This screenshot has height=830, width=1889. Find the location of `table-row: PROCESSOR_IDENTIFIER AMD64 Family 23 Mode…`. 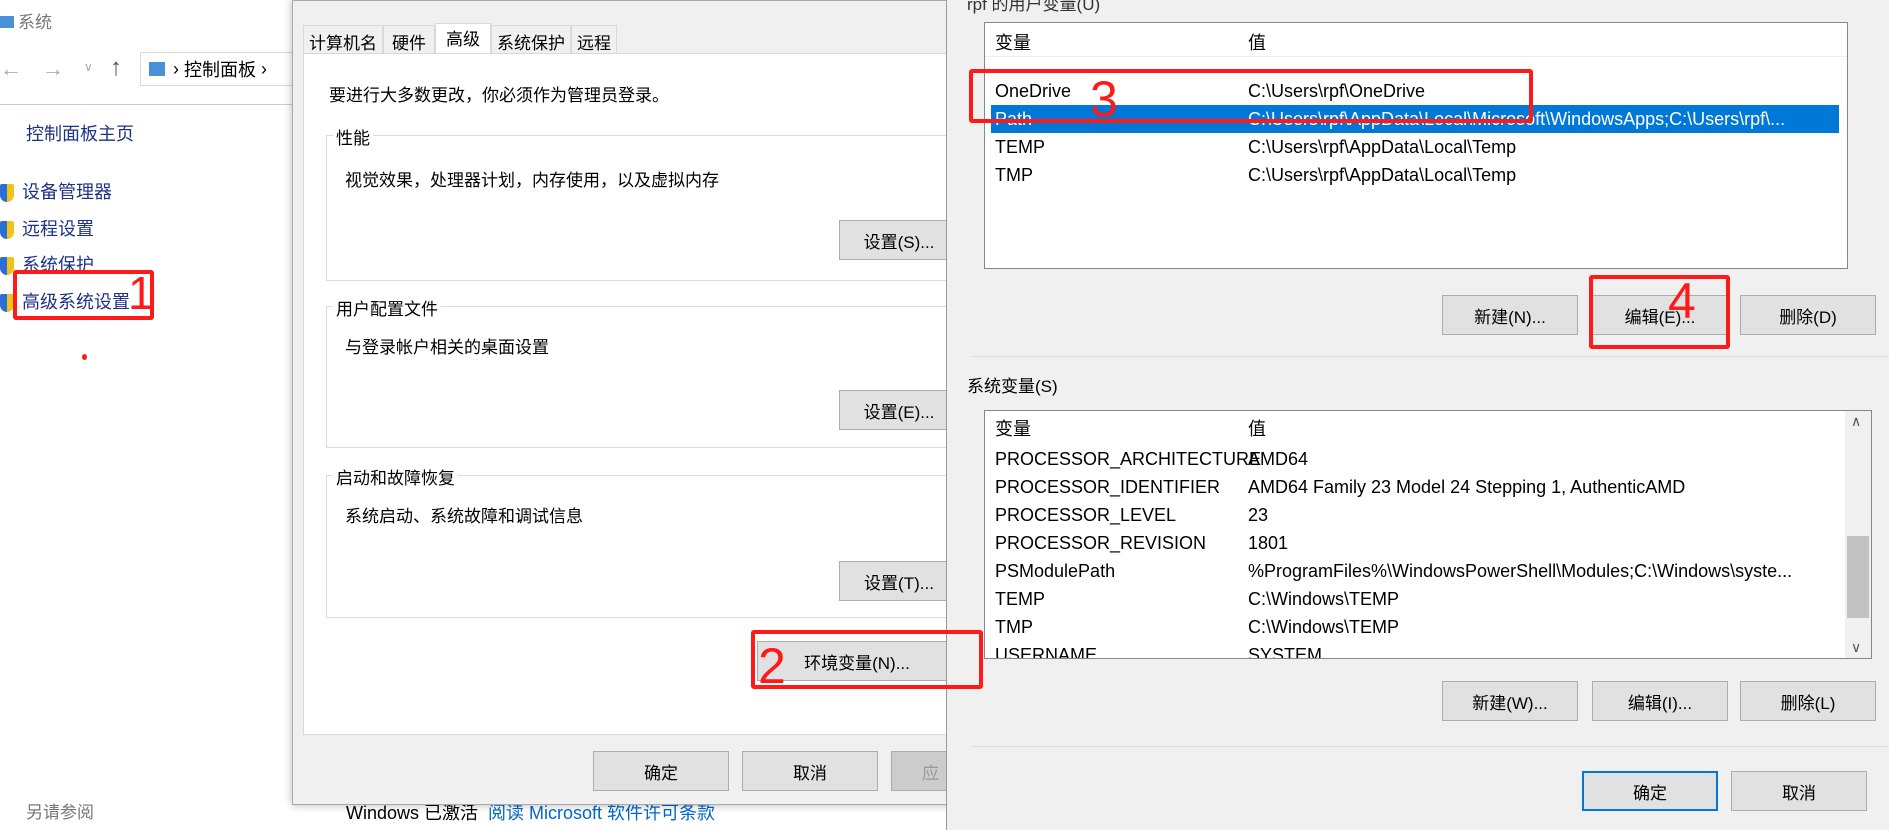

table-row: PROCESSOR_IDENTIFIER AMD64 Family 23 Mode… is located at coordinates (1414, 487).